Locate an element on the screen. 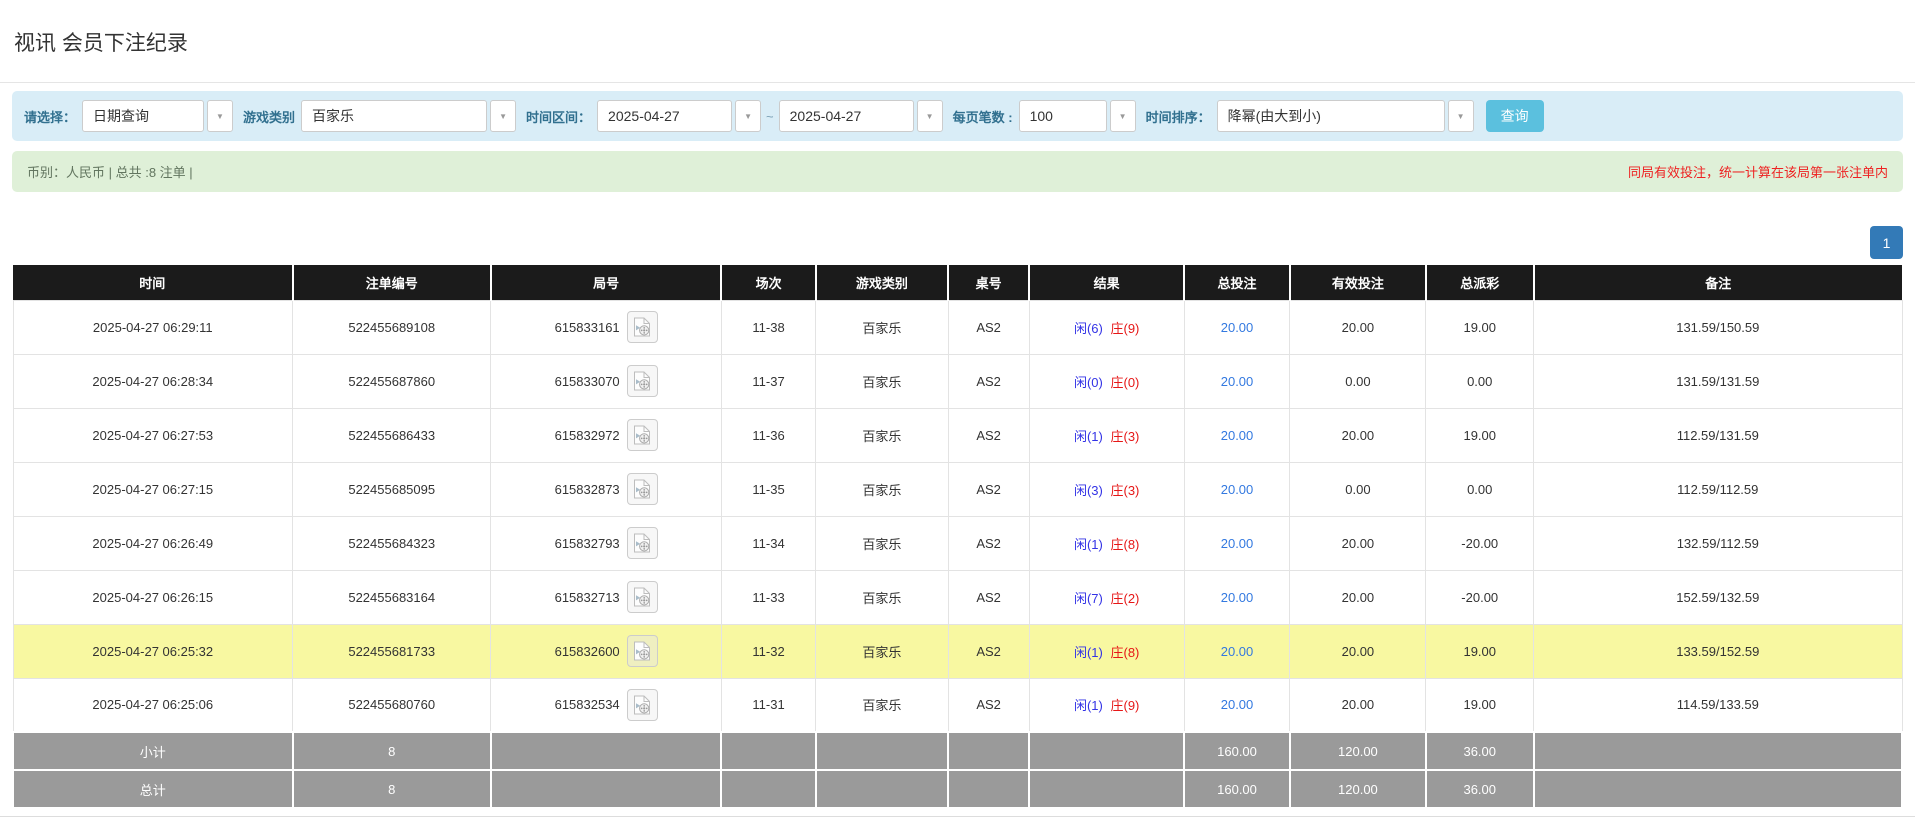  session-cell: 11-38 is located at coordinates (768, 327).